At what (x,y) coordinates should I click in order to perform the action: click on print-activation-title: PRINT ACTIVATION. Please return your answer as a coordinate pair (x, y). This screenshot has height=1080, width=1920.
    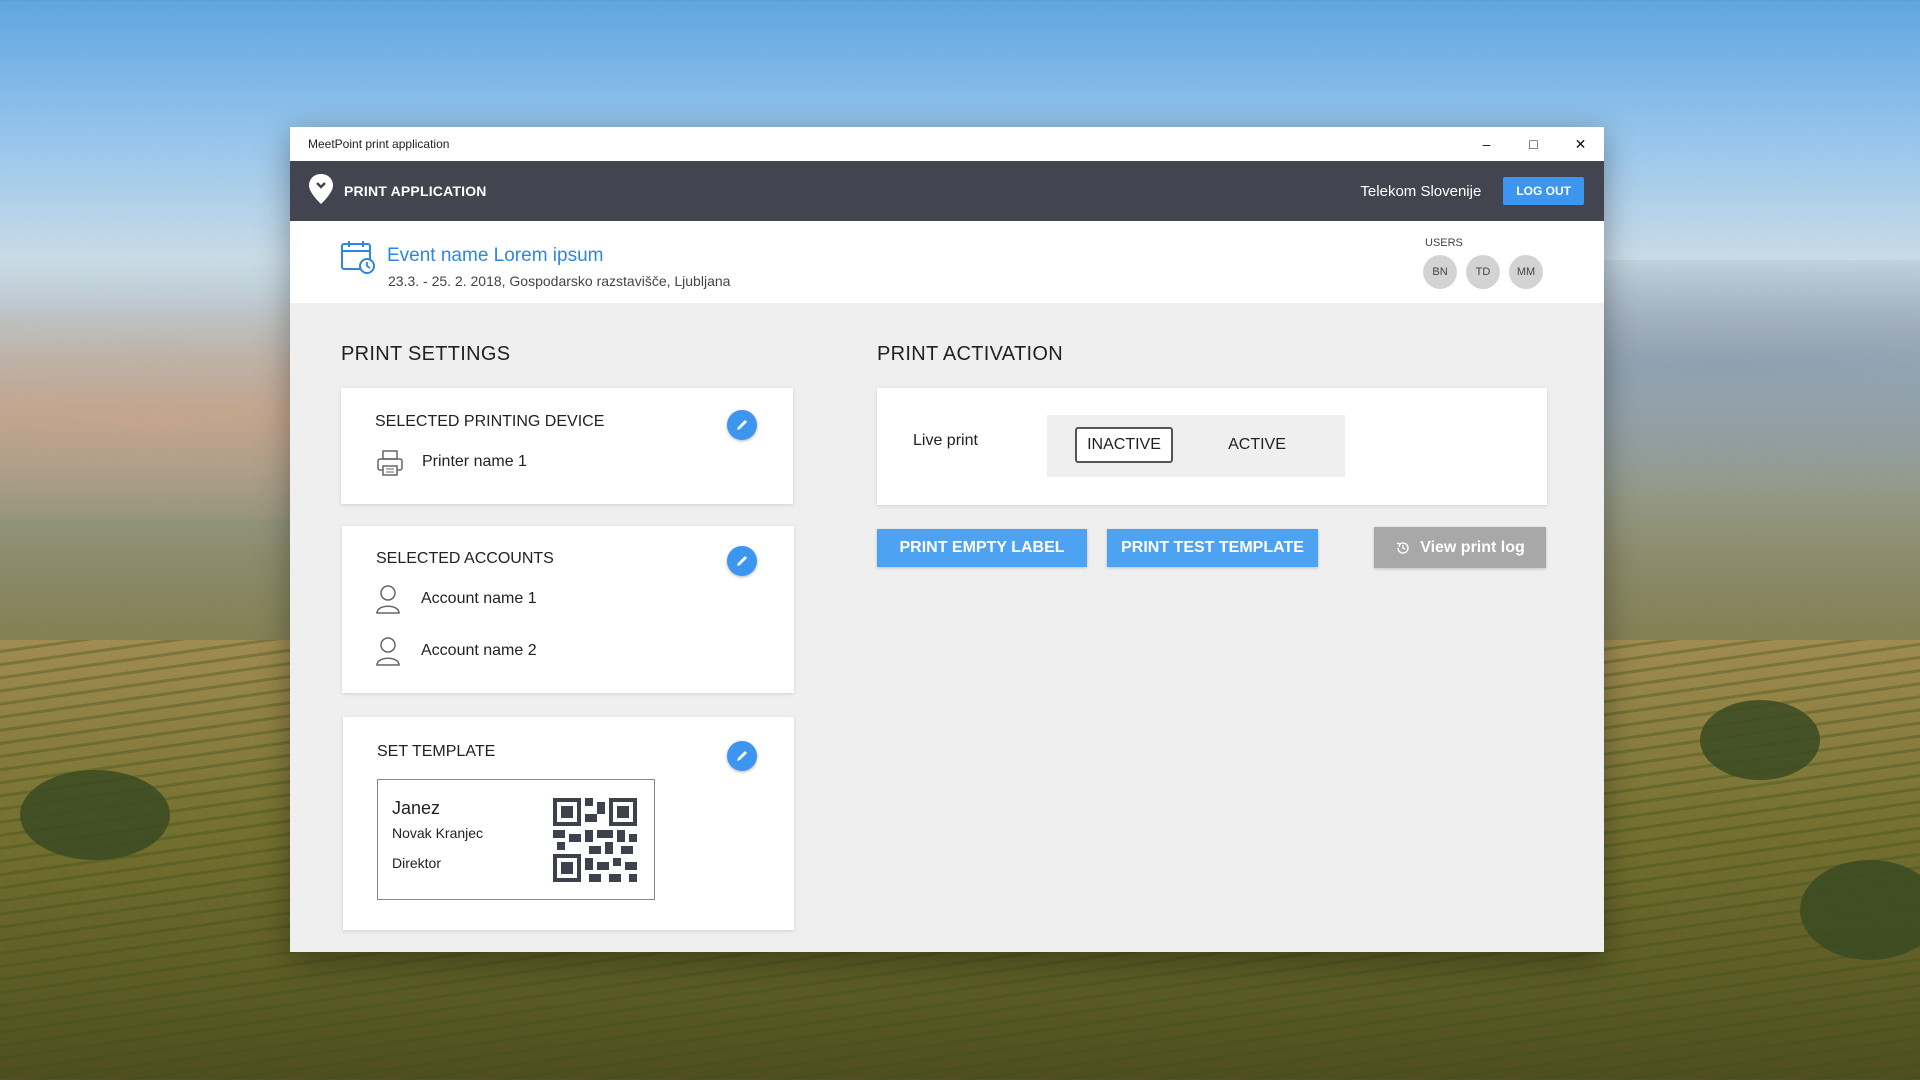
    Looking at the image, I should click on (970, 354).